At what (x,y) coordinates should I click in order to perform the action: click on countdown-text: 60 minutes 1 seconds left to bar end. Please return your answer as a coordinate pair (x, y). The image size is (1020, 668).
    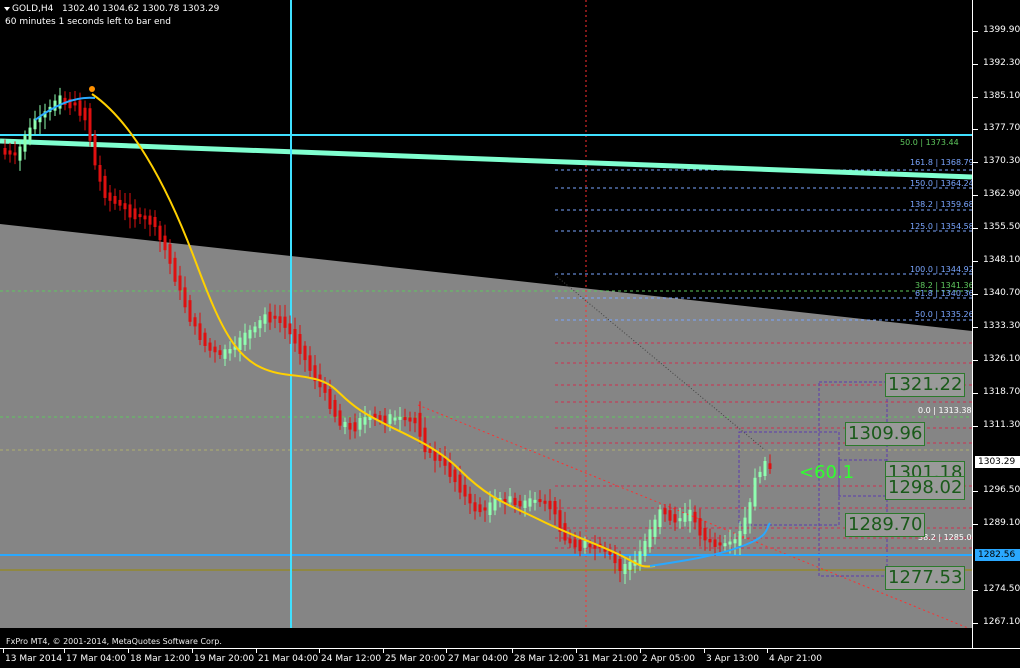
    Looking at the image, I should click on (88, 22).